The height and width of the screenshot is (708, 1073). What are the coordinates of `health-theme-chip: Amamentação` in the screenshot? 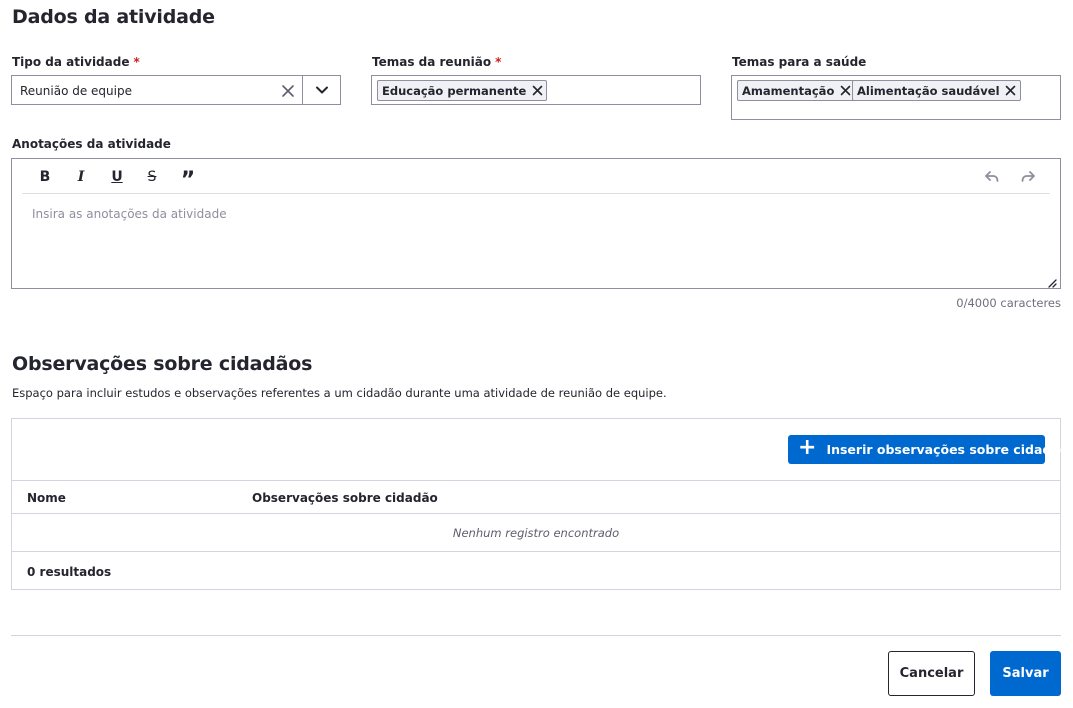 It's located at (796, 90).